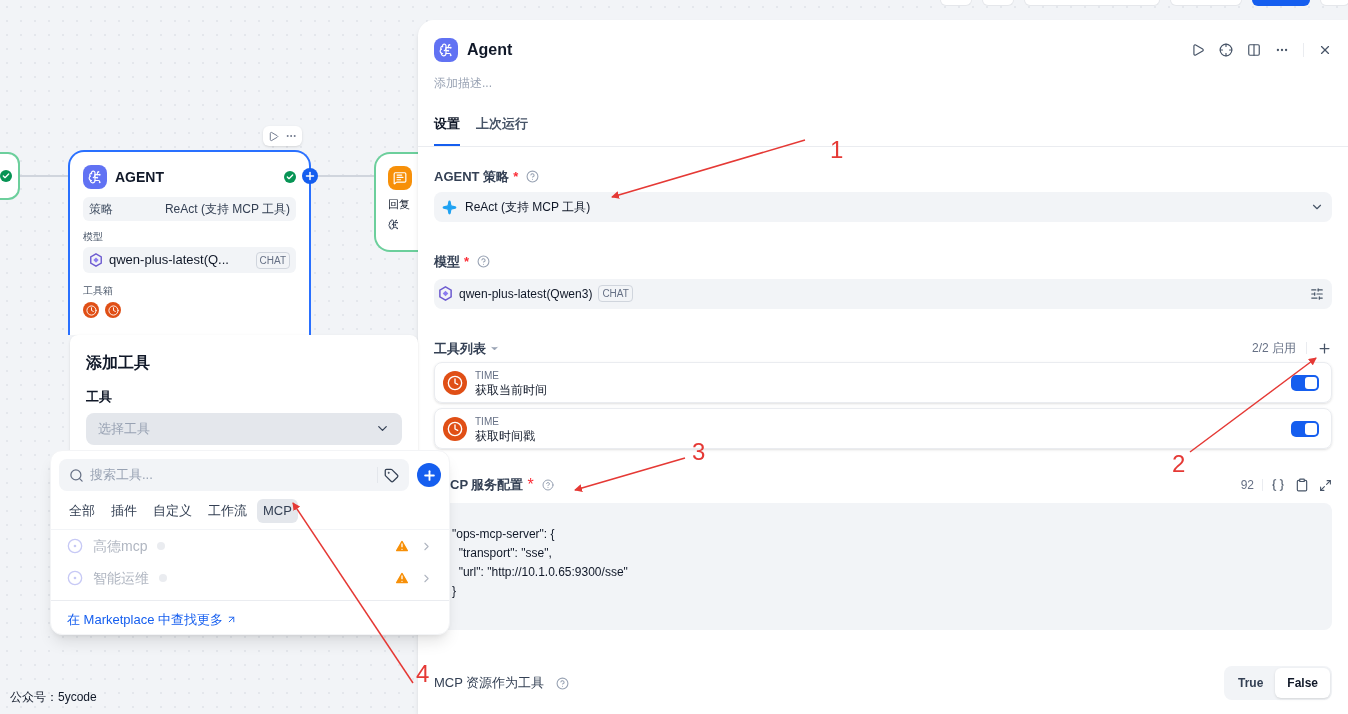  Describe the element at coordinates (447, 130) in the screenshot. I see `panel-tab: 设置` at that location.